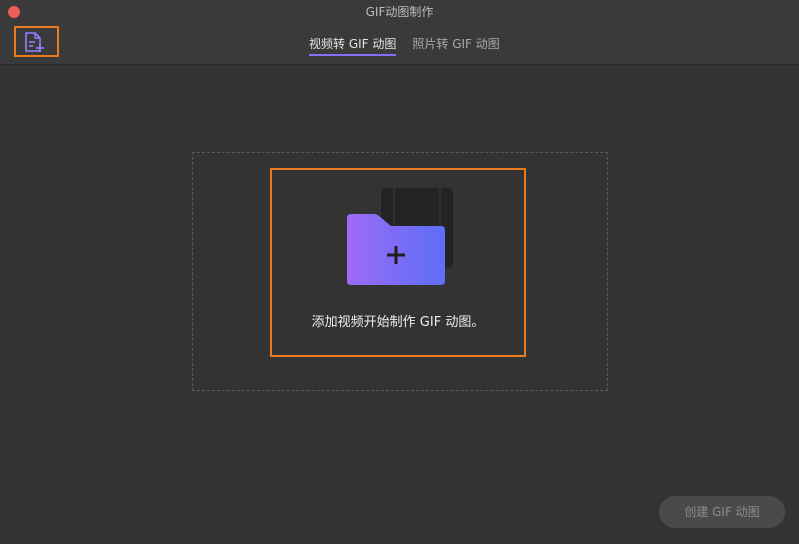  Describe the element at coordinates (400, 236) in the screenshot. I see `folder-add-icon` at that location.